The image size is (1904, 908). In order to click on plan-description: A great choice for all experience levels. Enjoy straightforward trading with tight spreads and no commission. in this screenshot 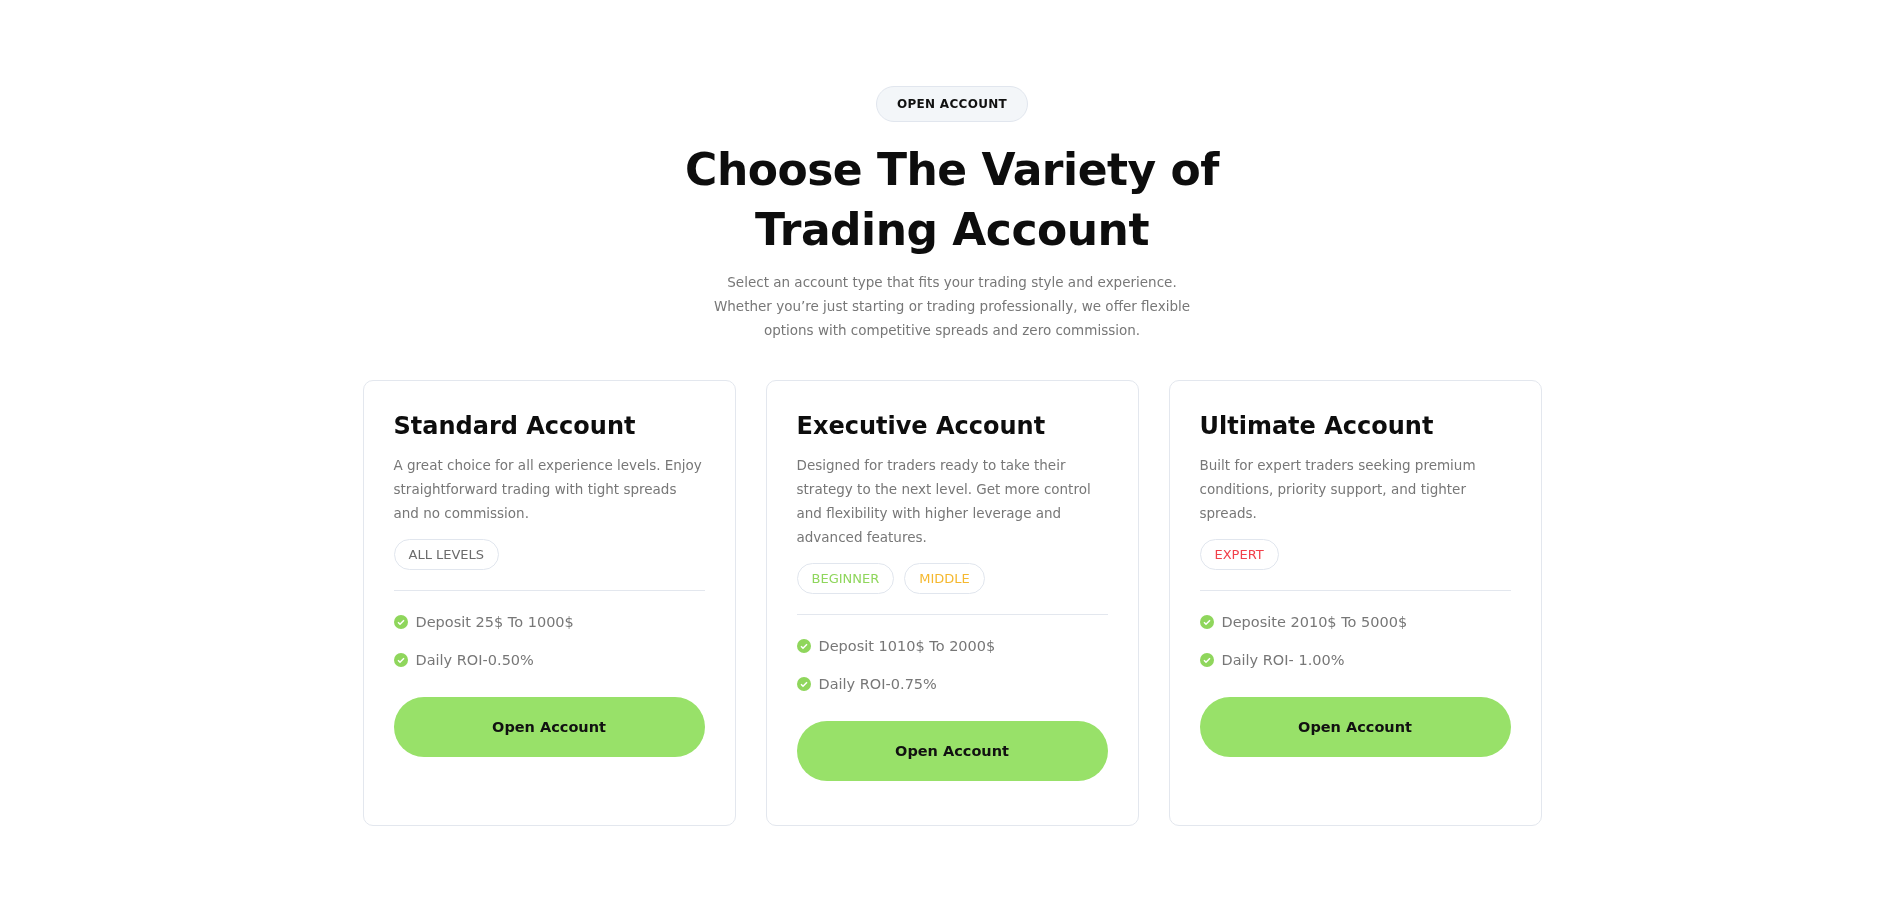, I will do `click(548, 489)`.